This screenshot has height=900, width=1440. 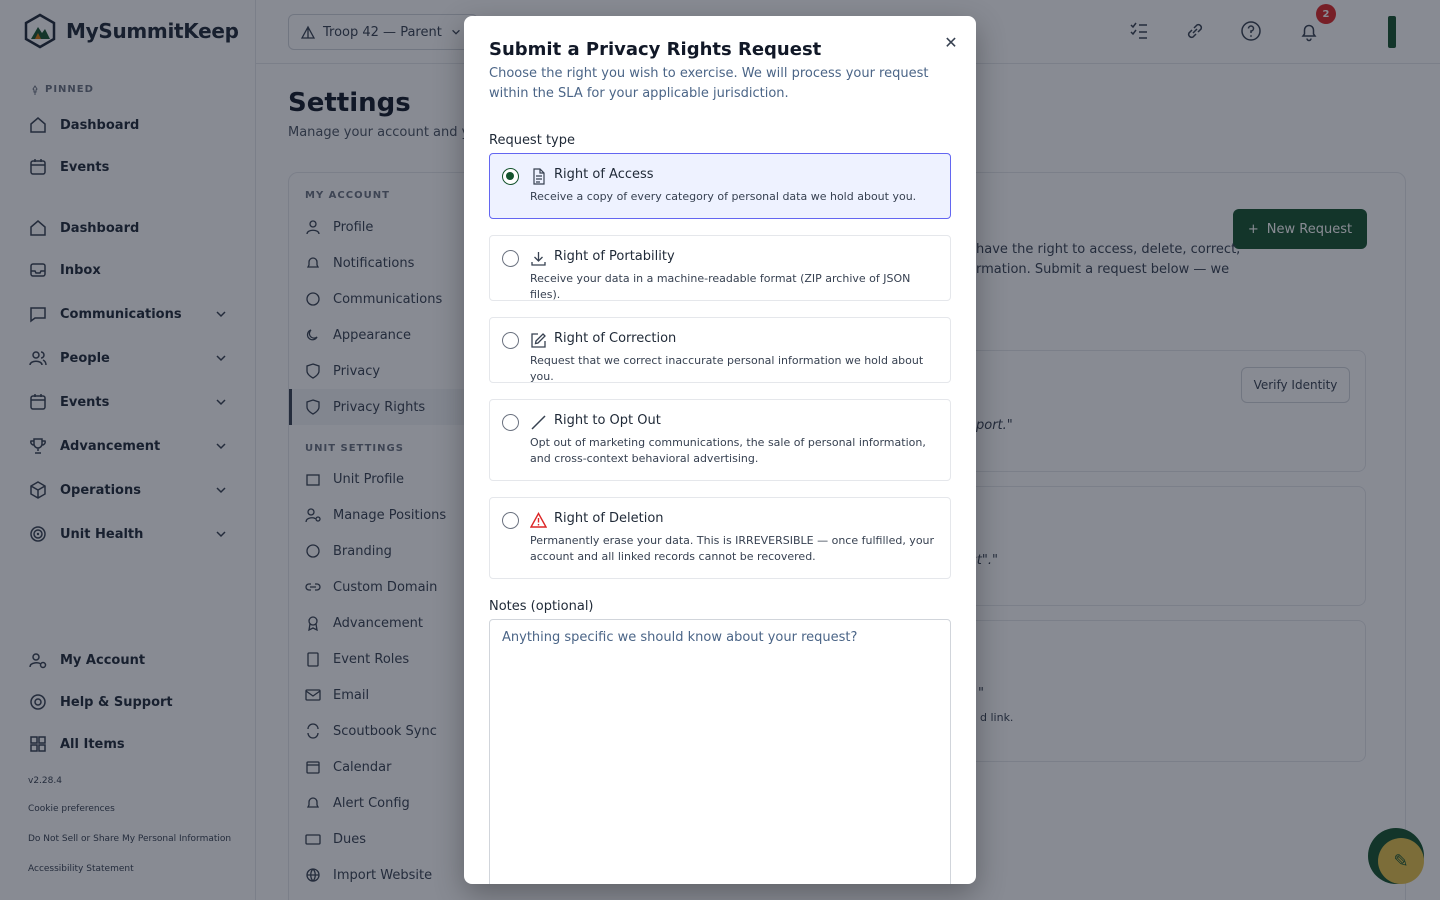 I want to click on option-title: Right to Opt Out, so click(x=607, y=420).